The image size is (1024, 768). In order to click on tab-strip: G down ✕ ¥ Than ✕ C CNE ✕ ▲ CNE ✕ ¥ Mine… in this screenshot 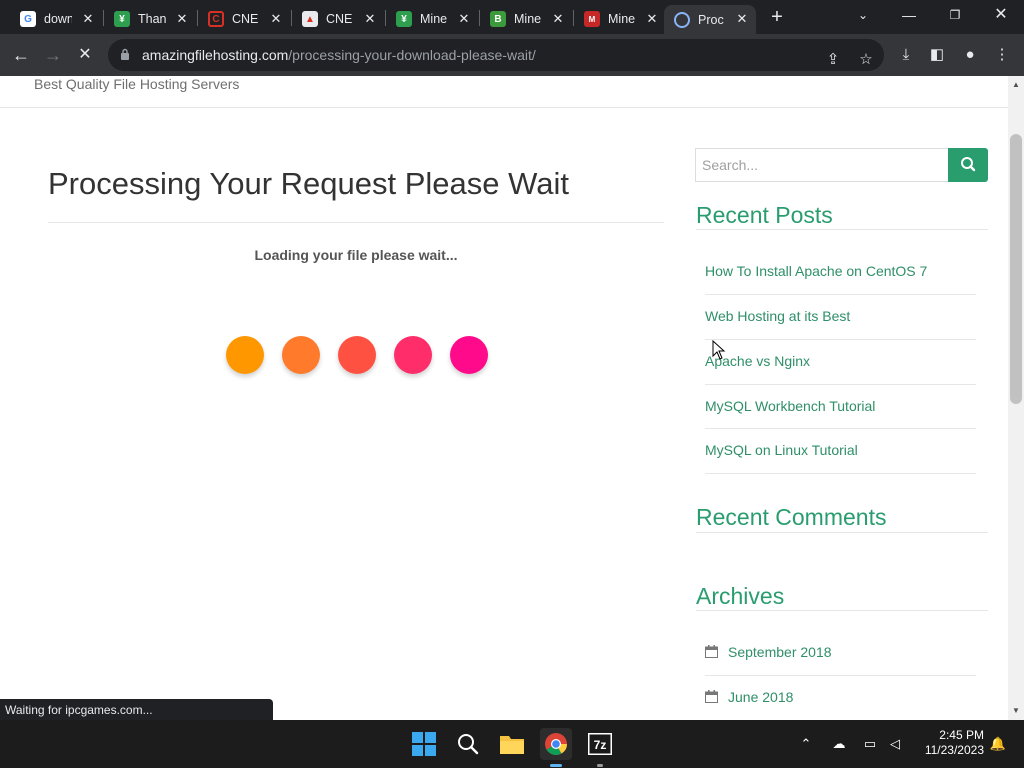, I will do `click(512, 17)`.